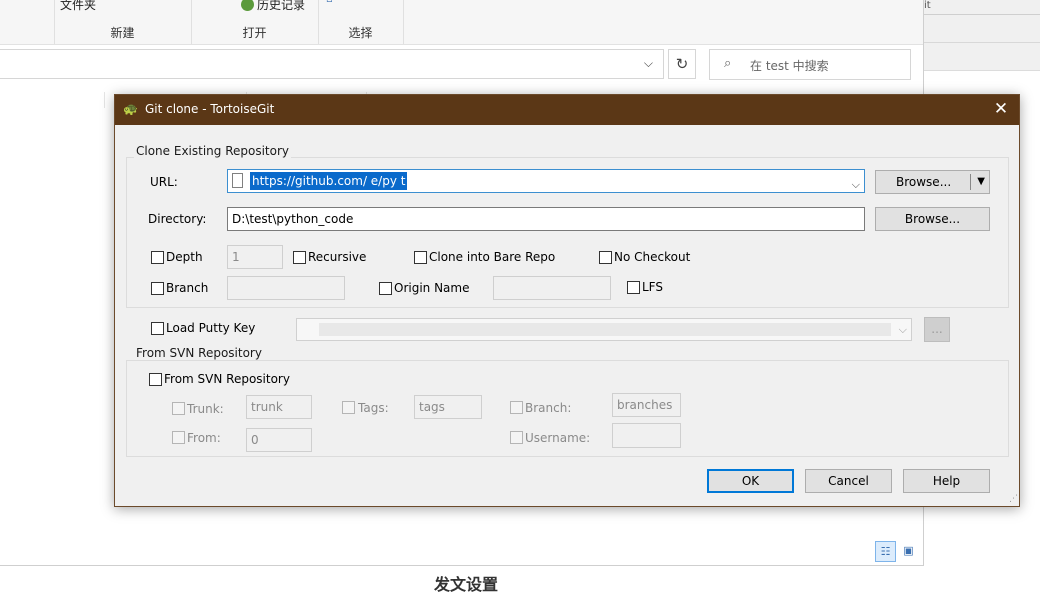 The image size is (1040, 595). Describe the element at coordinates (123, 22) in the screenshot. I see `ribbon-group-new: 新建` at that location.